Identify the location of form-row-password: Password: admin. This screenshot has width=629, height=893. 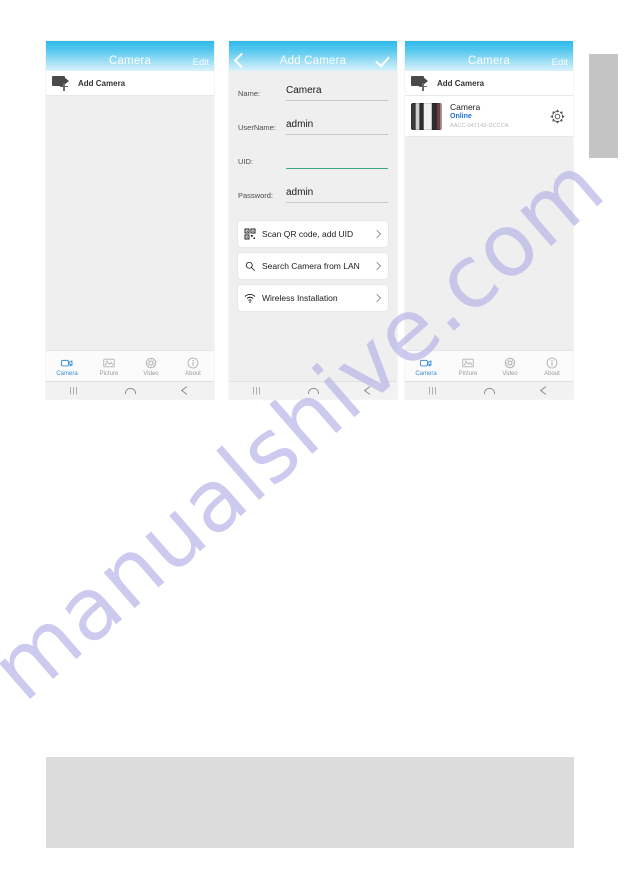
(313, 191).